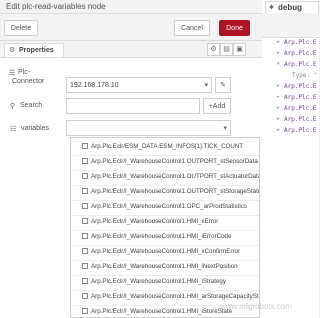  Describe the element at coordinates (256, 306) in the screenshot. I see `watermark: www.mfgrobots.com` at that location.